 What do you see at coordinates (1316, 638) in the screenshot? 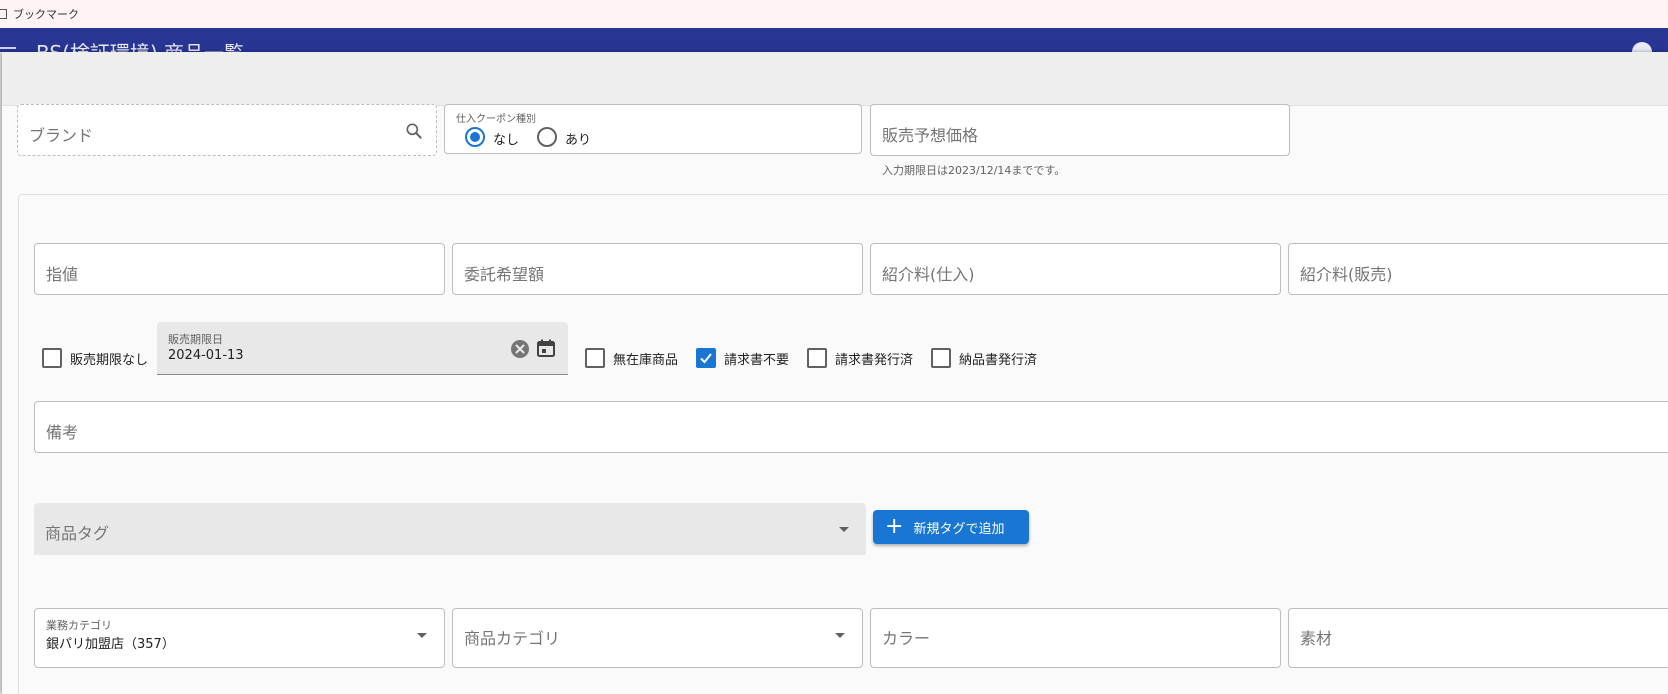
I see `material-placeholder: 素材` at bounding box center [1316, 638].